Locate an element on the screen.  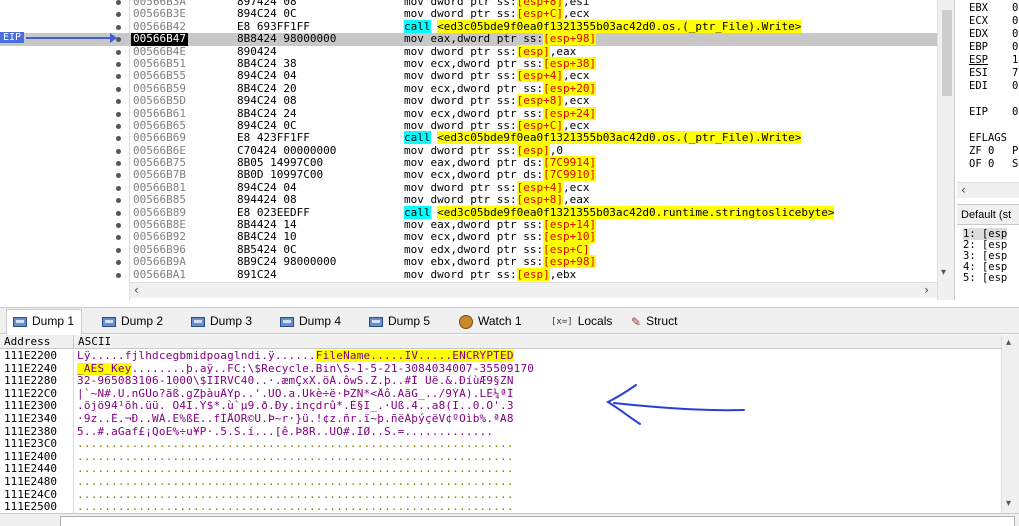
register-name: EIP is located at coordinates (978, 112).